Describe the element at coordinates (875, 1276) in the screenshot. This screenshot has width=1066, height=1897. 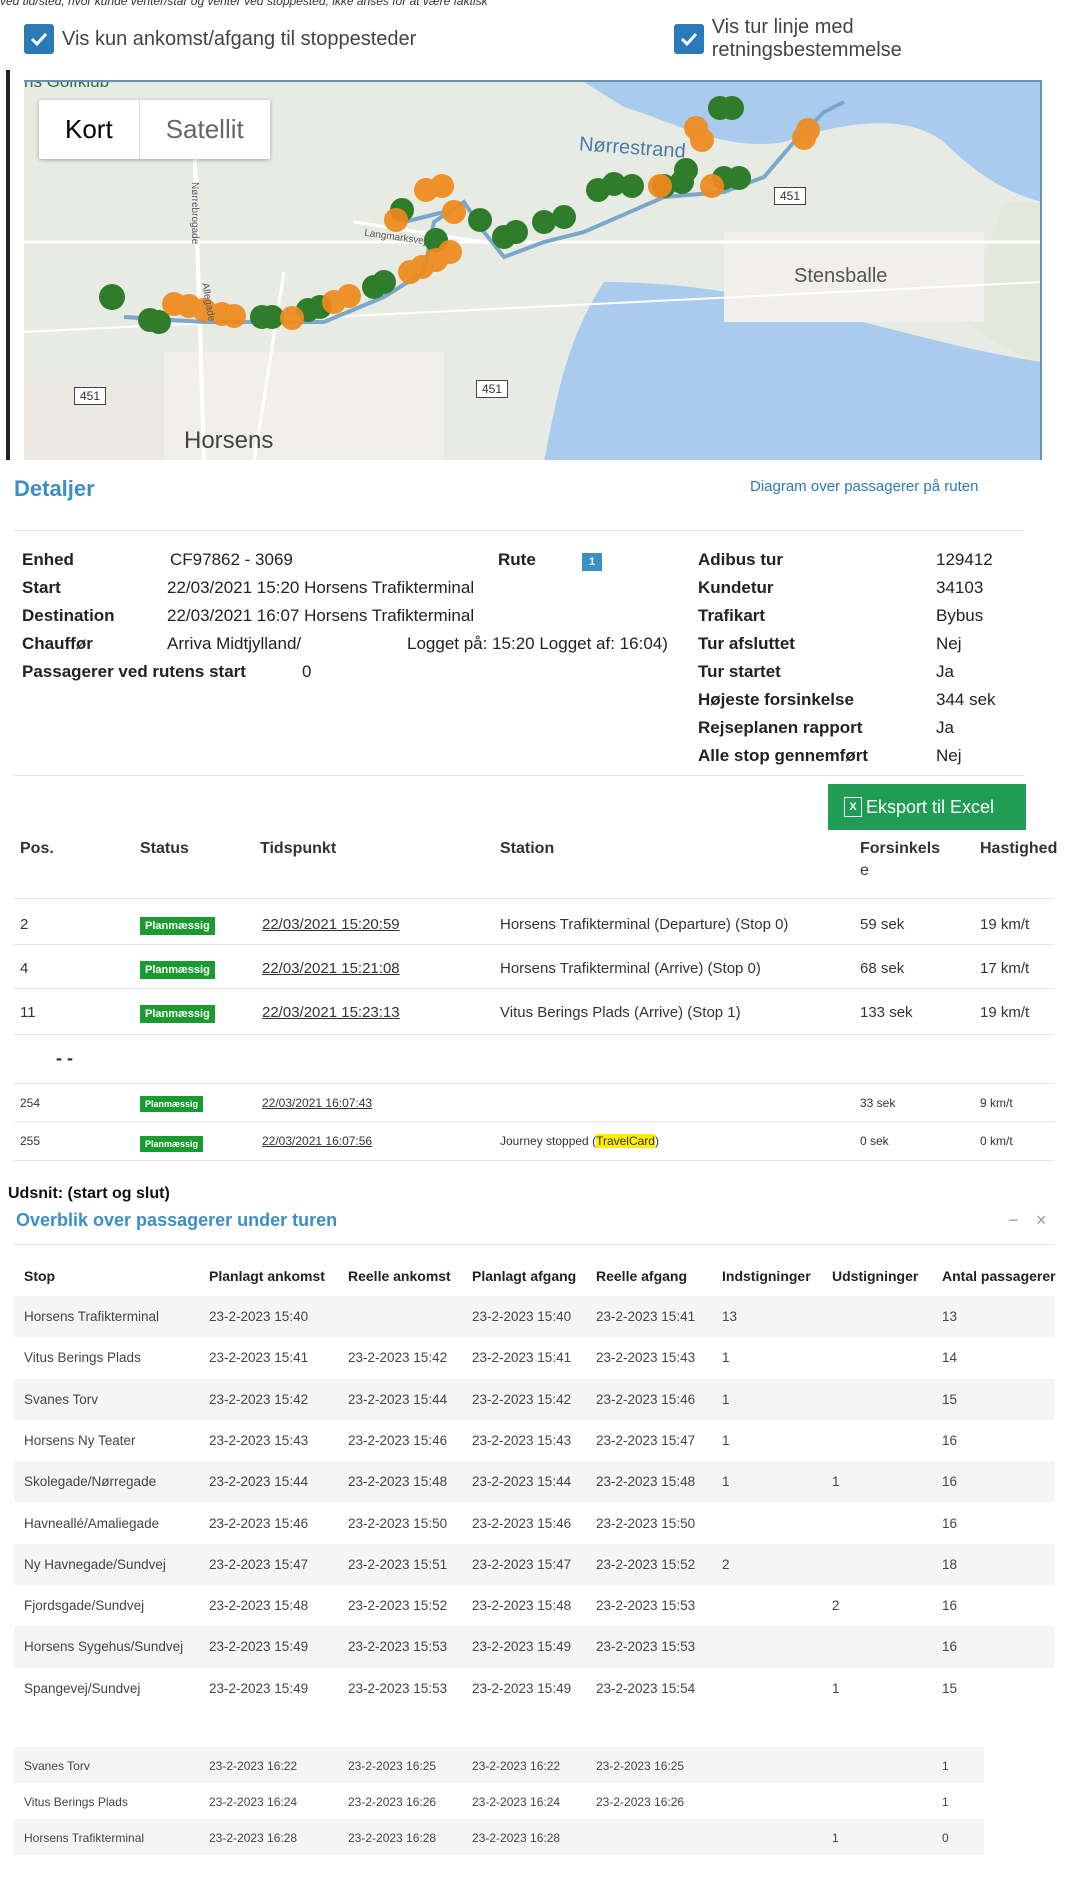
I see `column-header: Udstigninger` at that location.